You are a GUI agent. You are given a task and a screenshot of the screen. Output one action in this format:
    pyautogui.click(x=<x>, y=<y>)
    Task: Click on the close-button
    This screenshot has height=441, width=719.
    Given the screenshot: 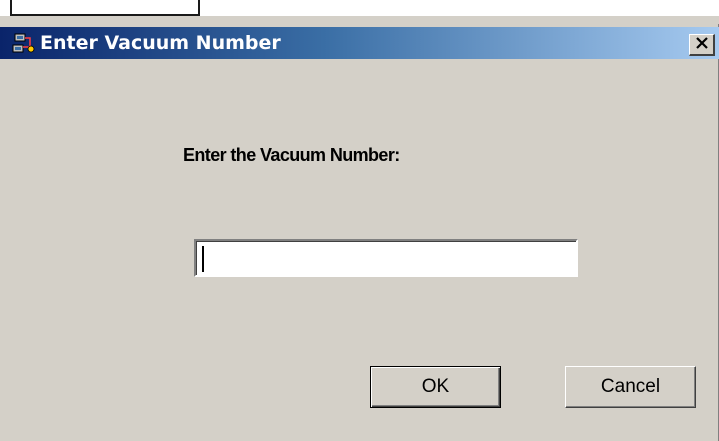 What is the action you would take?
    pyautogui.click(x=702, y=45)
    